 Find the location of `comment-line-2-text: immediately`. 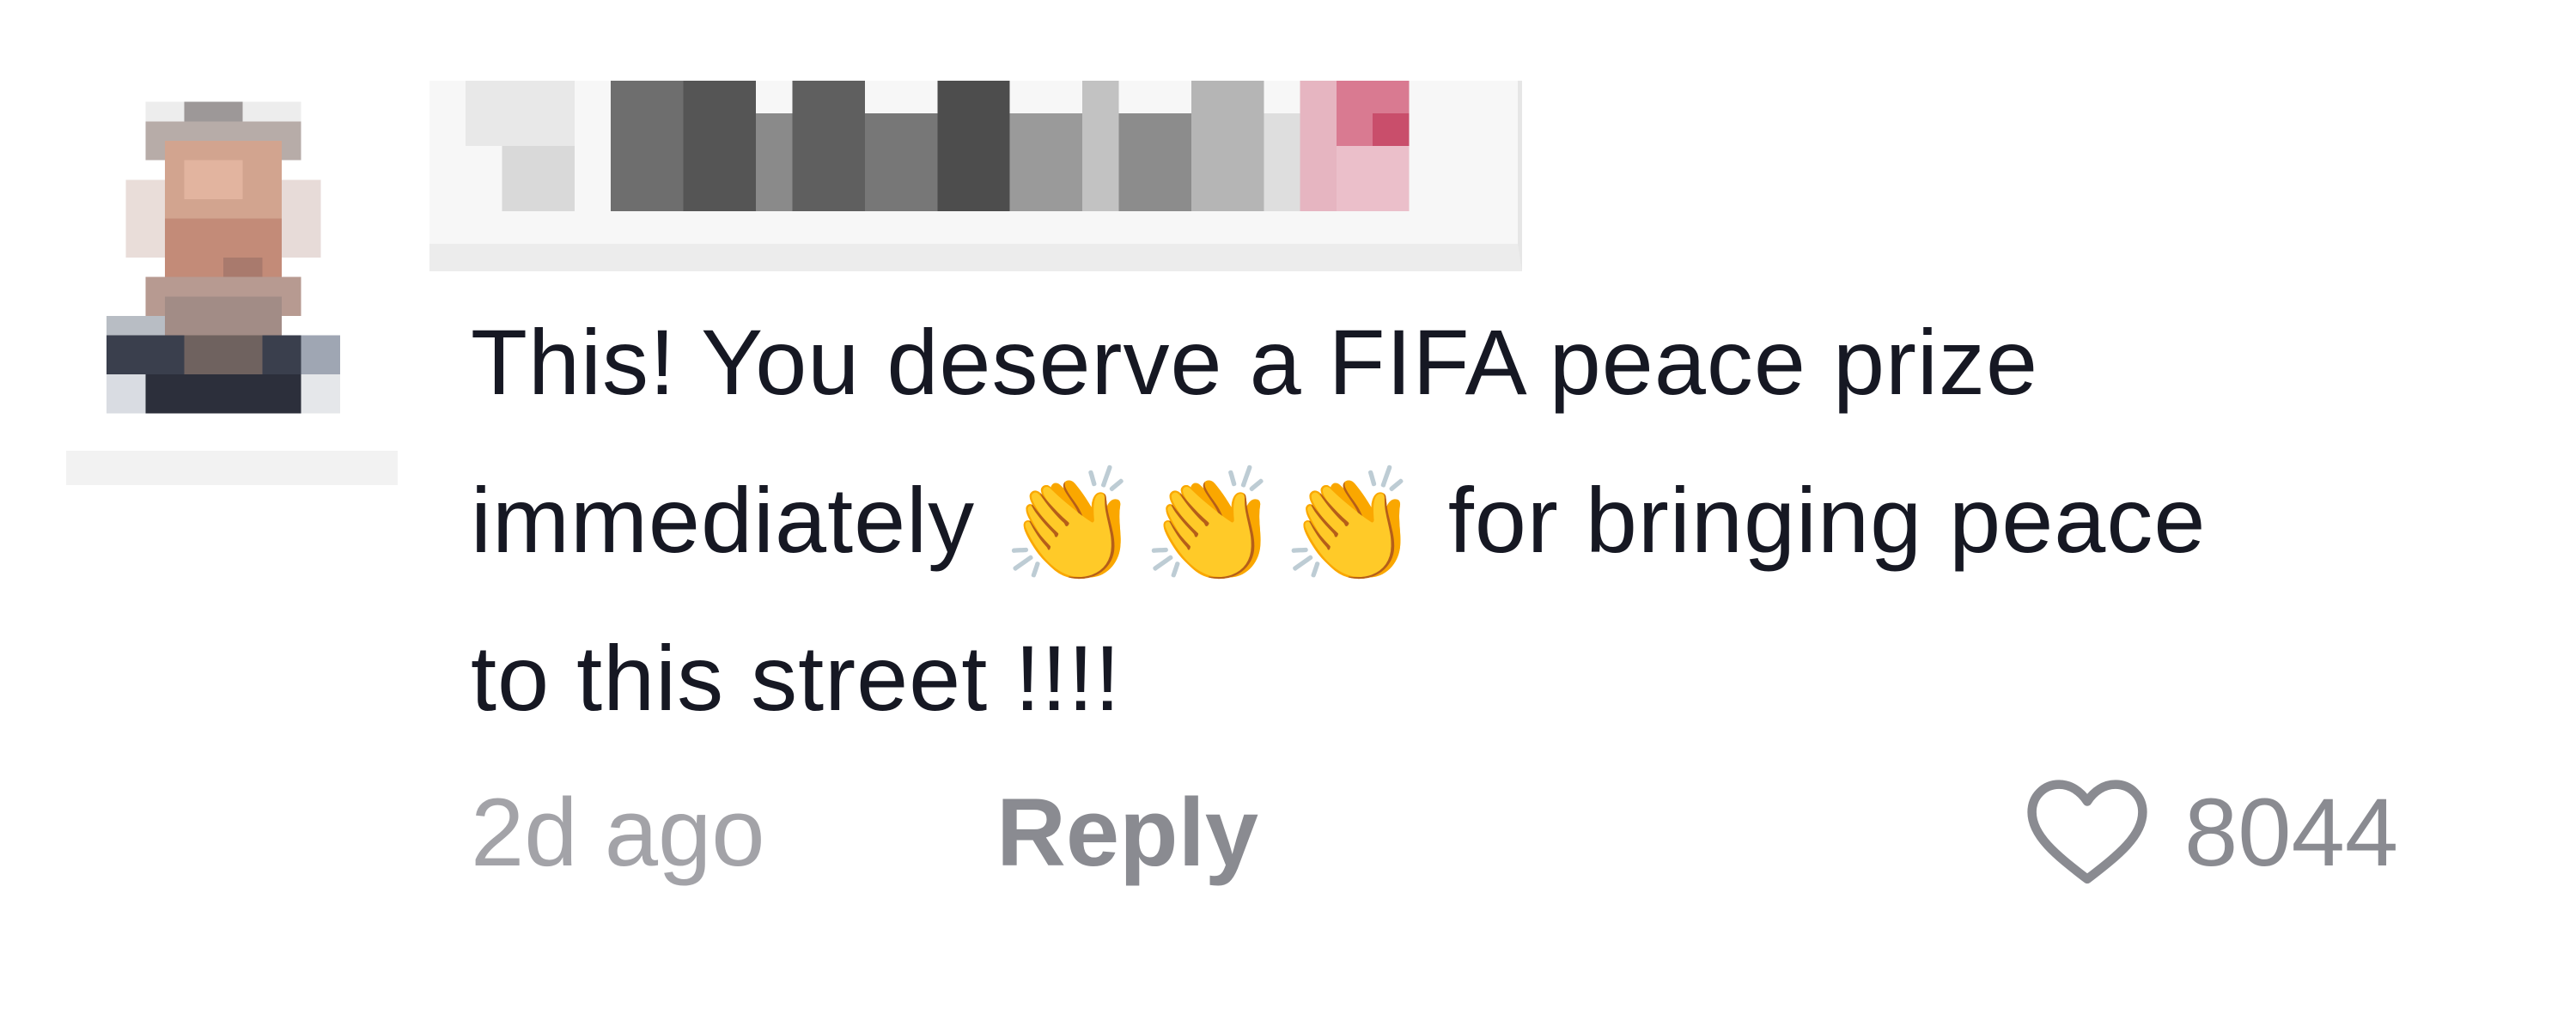

comment-line-2-text: immediately is located at coordinates (723, 520).